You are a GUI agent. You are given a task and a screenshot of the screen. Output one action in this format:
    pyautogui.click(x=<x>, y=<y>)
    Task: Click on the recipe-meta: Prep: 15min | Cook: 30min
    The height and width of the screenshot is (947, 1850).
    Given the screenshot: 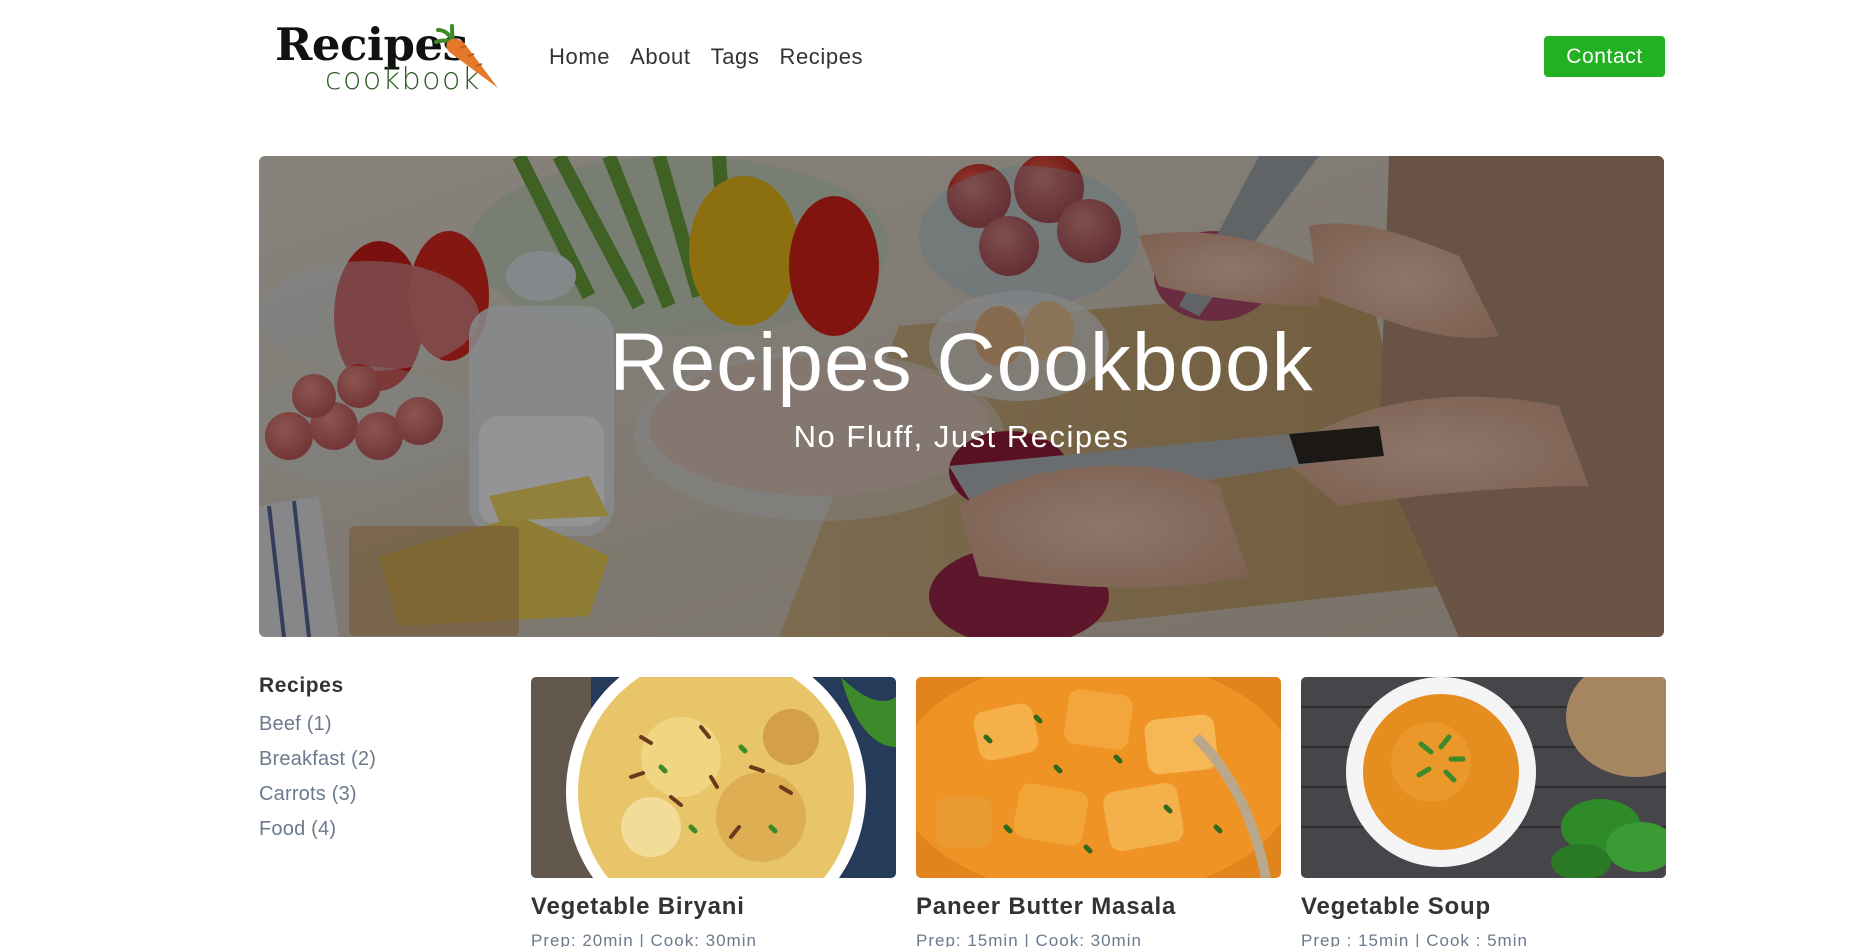 What is the action you would take?
    pyautogui.click(x=1029, y=939)
    